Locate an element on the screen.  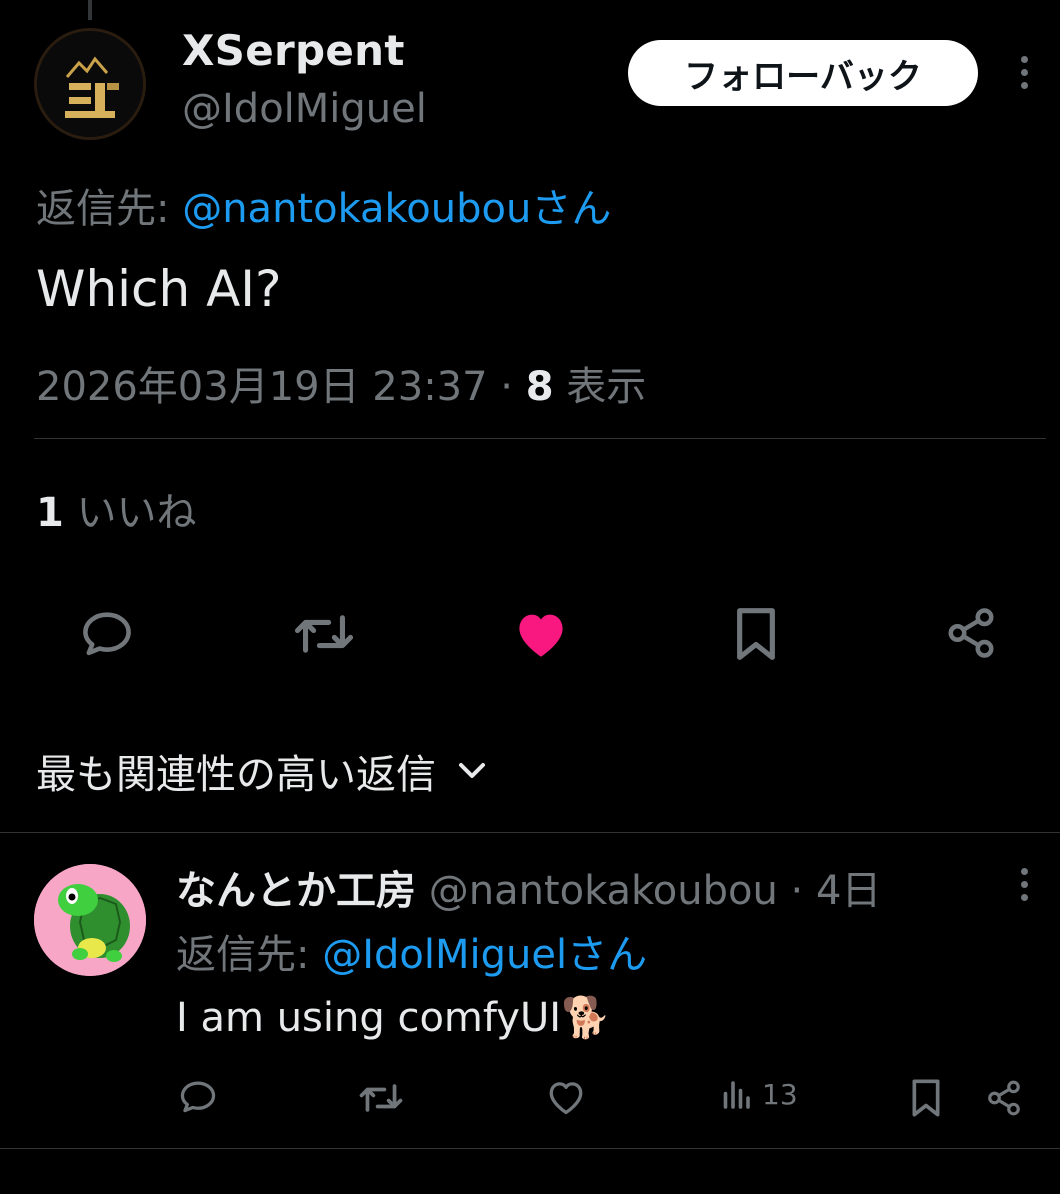
dog-emoji: 🐕 is located at coordinates (586, 1018).